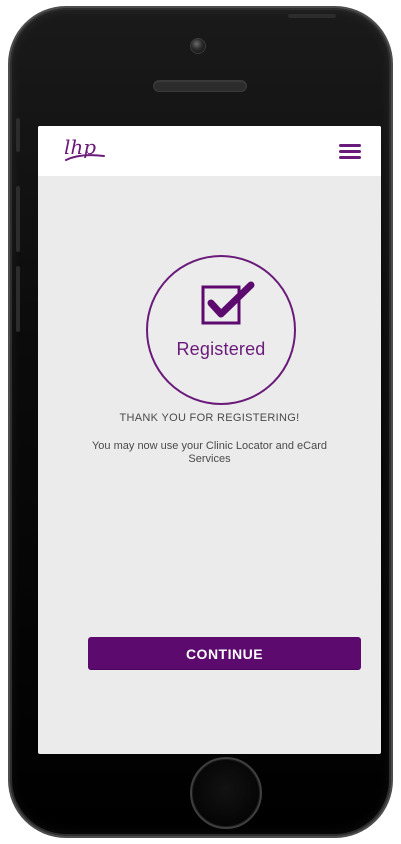 This screenshot has height=844, width=401. I want to click on menu-button, so click(350, 151).